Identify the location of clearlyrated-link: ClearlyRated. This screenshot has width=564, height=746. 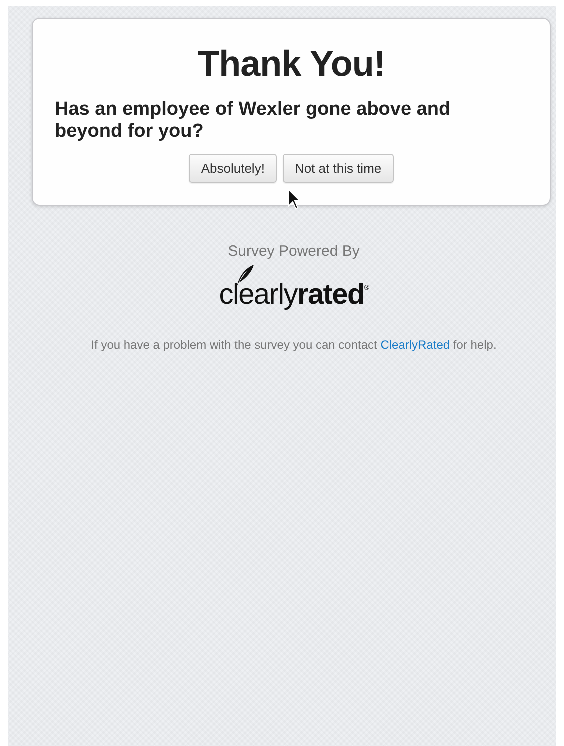
(415, 345).